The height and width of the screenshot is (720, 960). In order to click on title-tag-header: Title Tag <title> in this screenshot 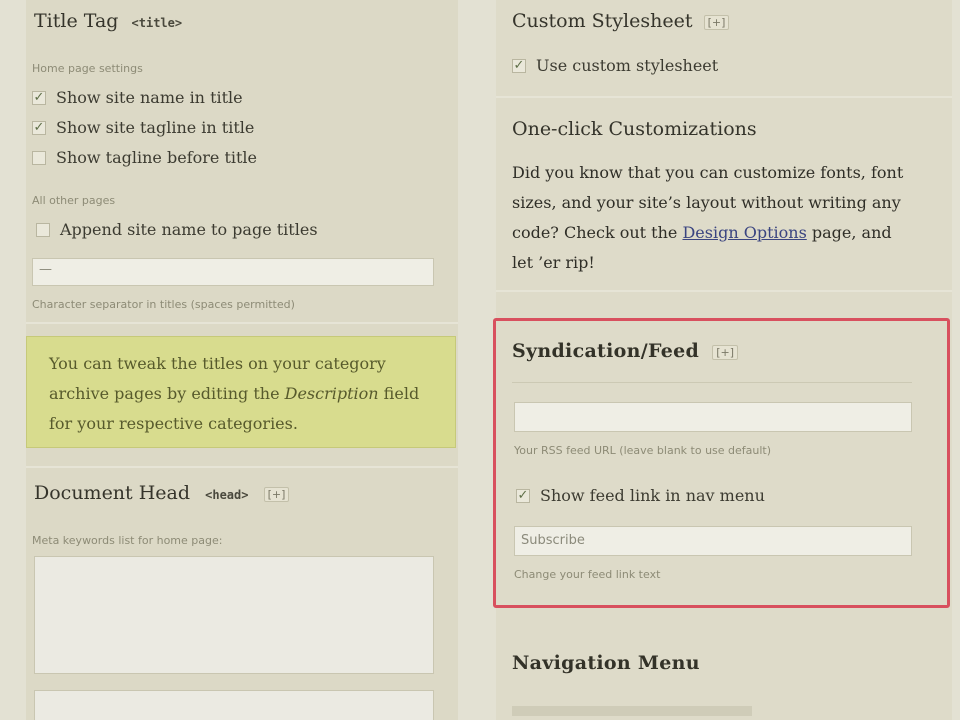, I will do `click(108, 21)`.